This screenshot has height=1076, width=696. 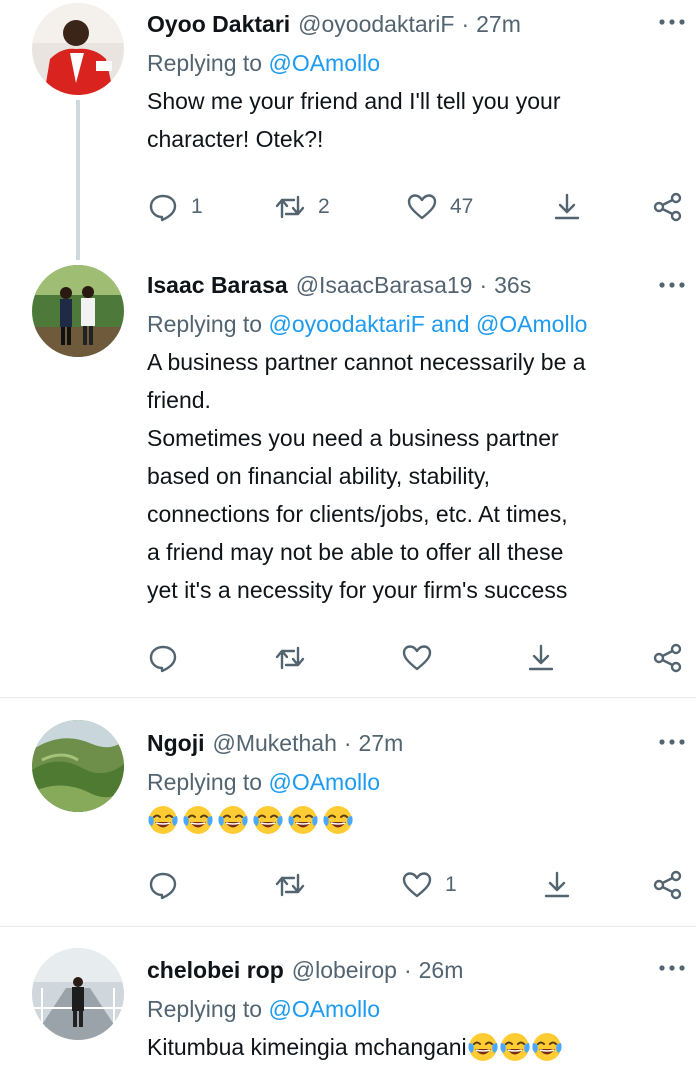 What do you see at coordinates (197, 206) in the screenshot?
I see `reply-count: 1` at bounding box center [197, 206].